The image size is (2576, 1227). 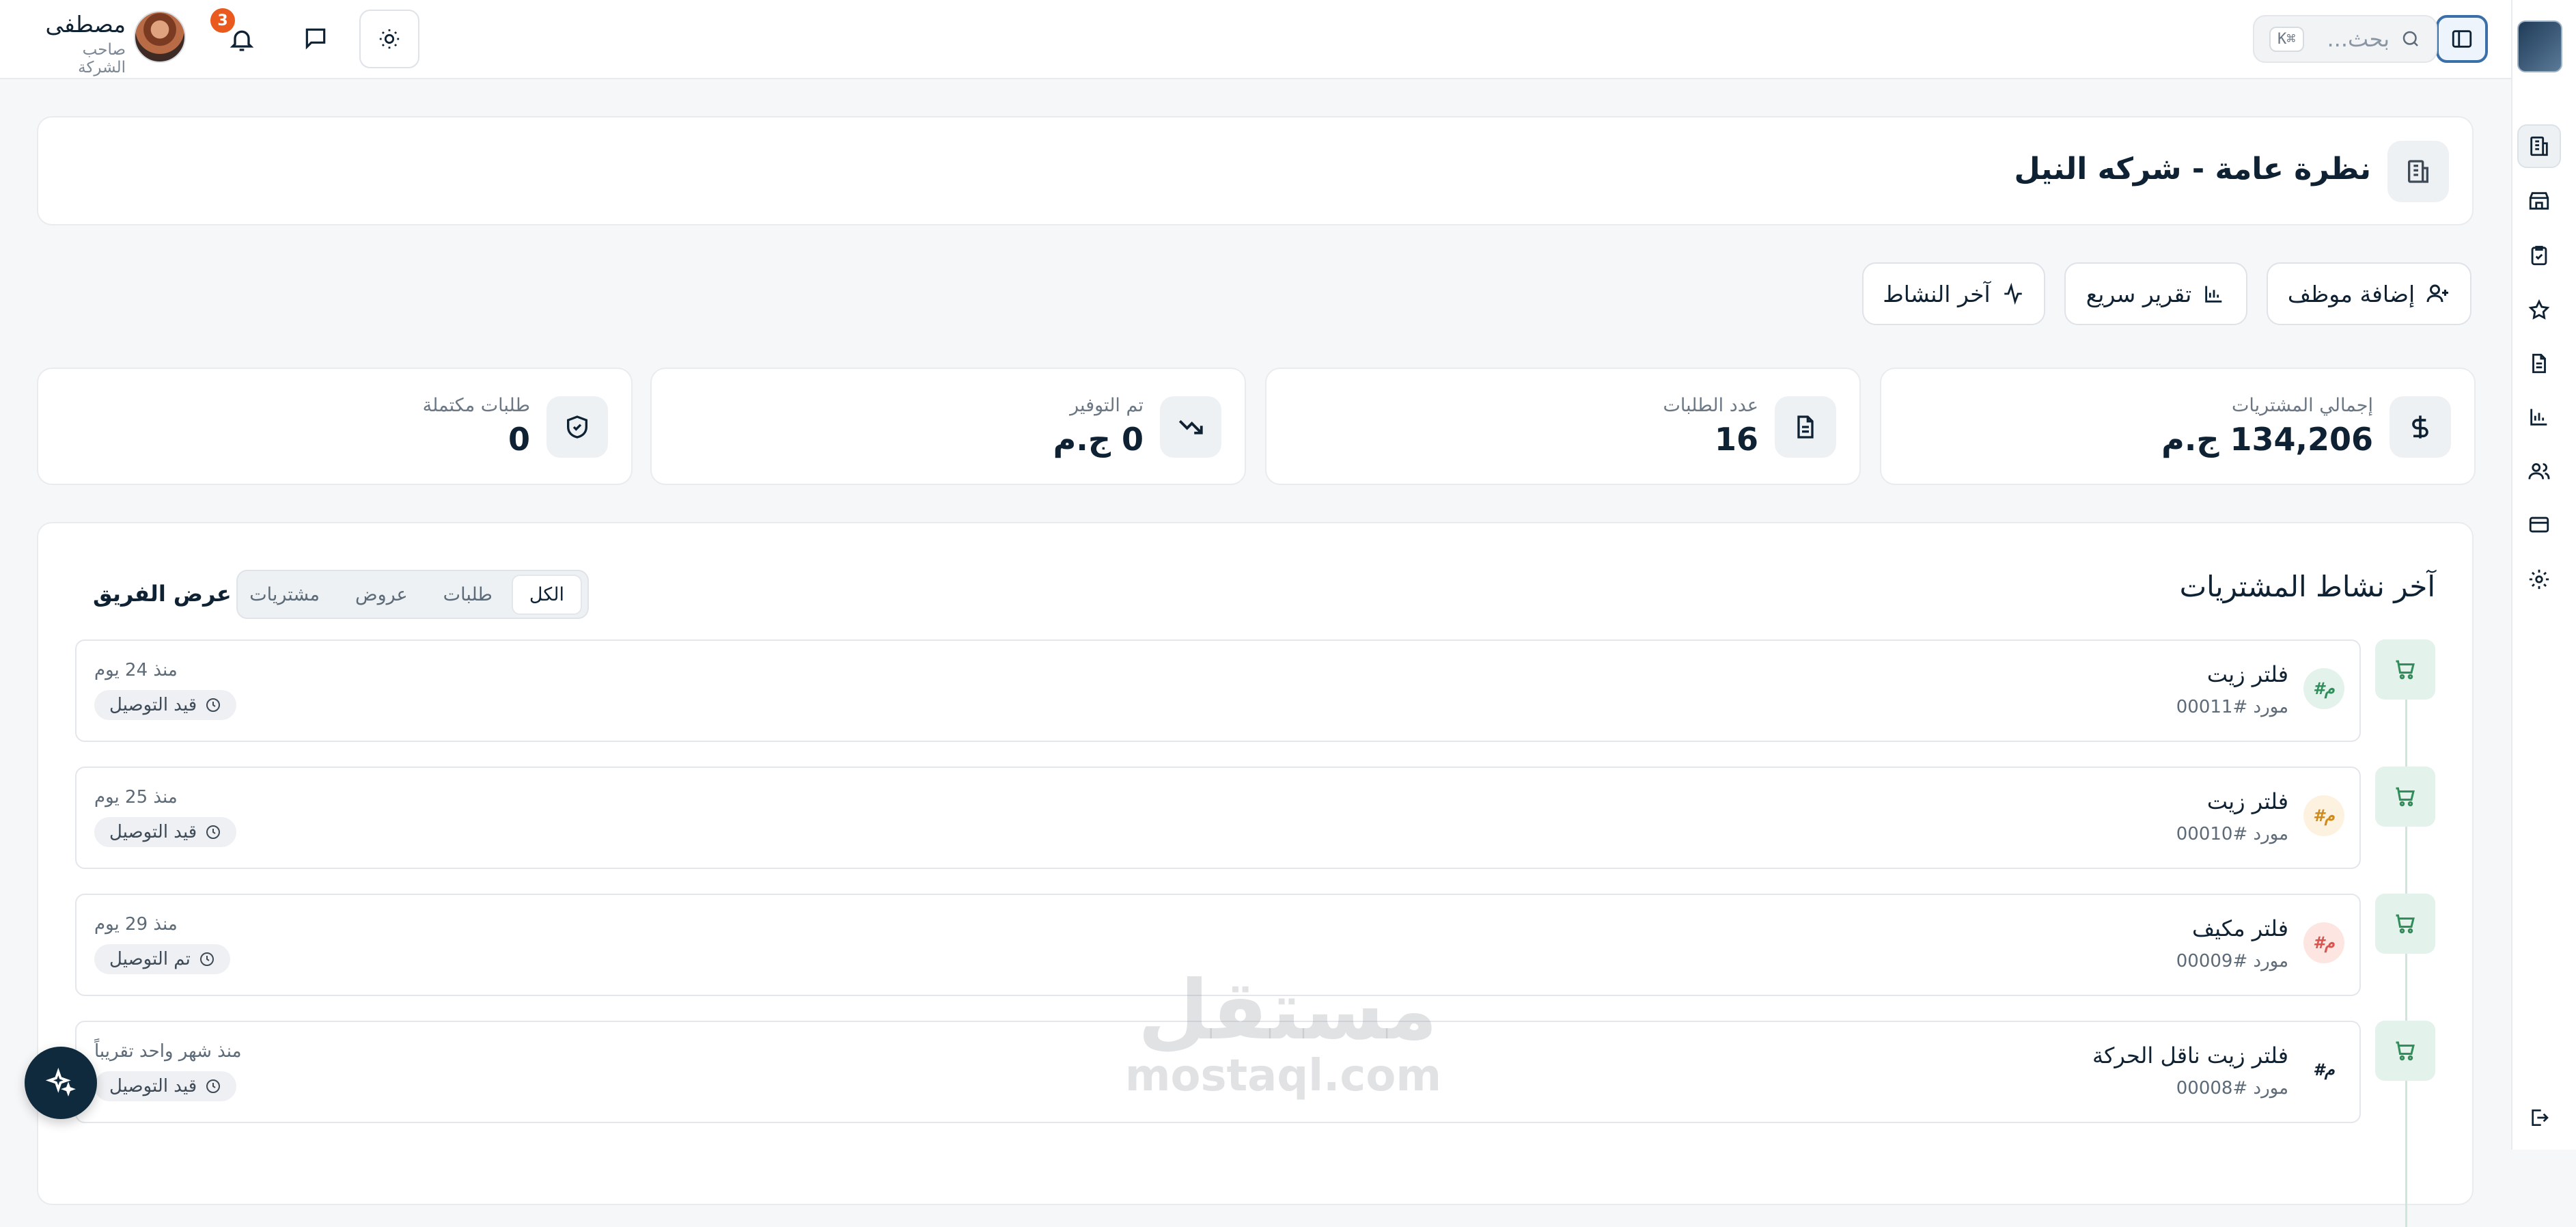 I want to click on messages-button, so click(x=316, y=38).